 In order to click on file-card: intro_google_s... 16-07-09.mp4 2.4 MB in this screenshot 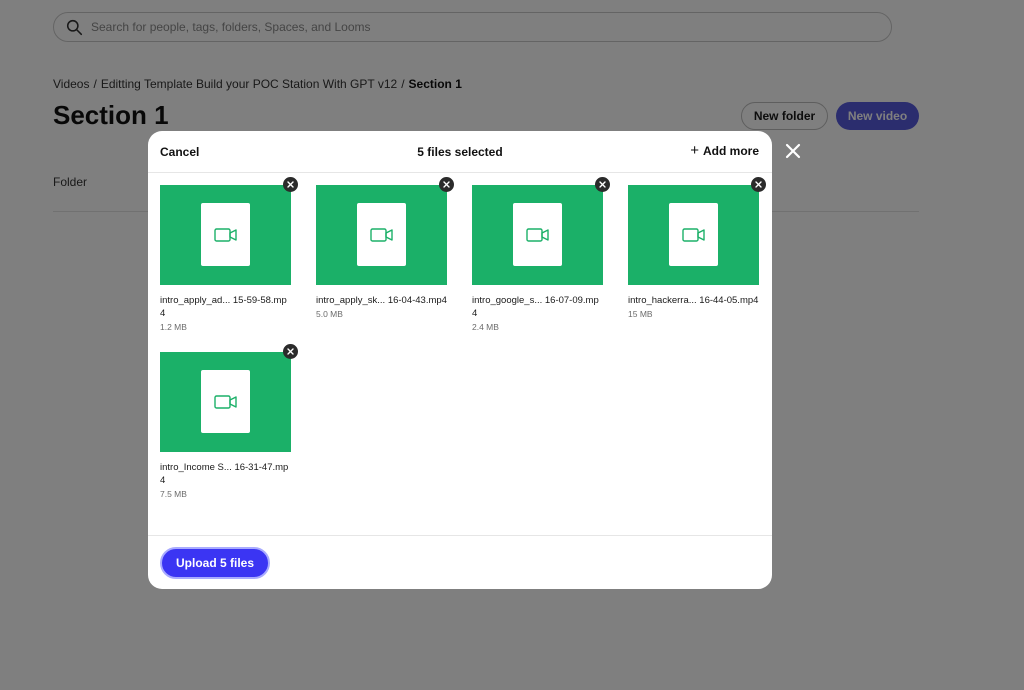, I will do `click(541, 254)`.